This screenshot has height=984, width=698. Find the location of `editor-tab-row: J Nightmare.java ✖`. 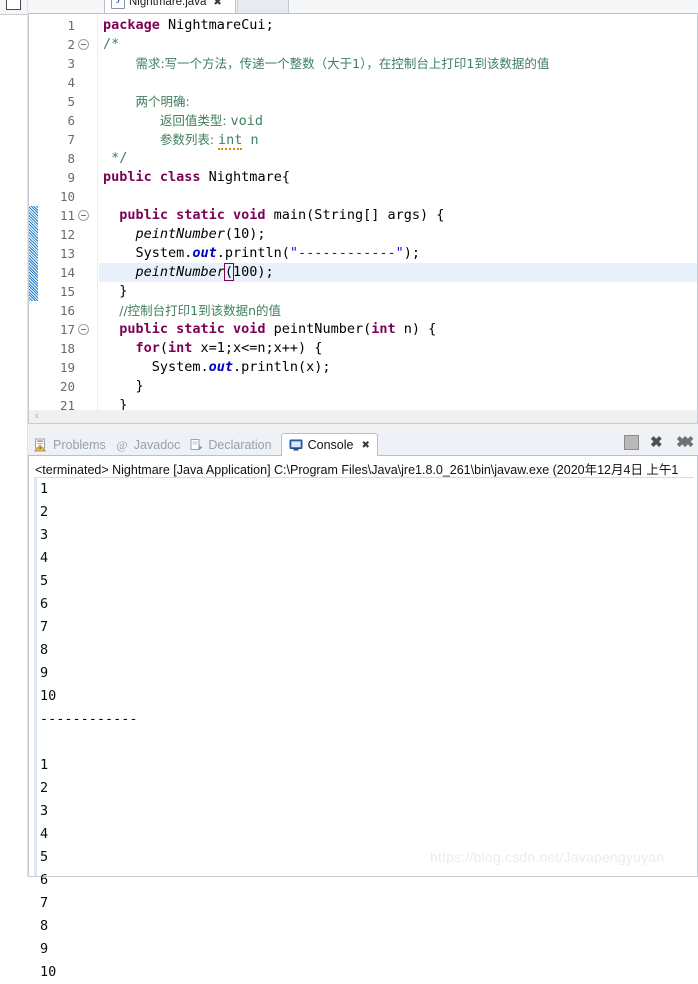

editor-tab-row: J Nightmare.java ✖ is located at coordinates (363, 7).